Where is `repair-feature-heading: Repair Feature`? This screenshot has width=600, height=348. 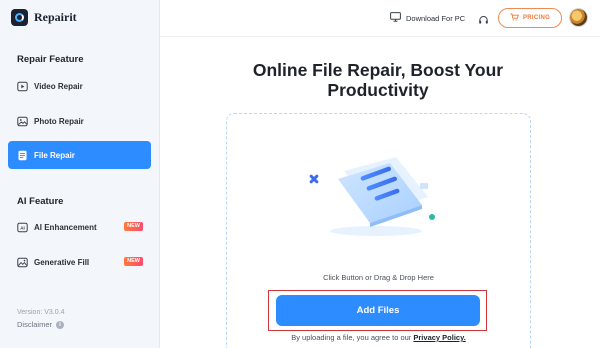
repair-feature-heading: Repair Feature is located at coordinates (50, 59).